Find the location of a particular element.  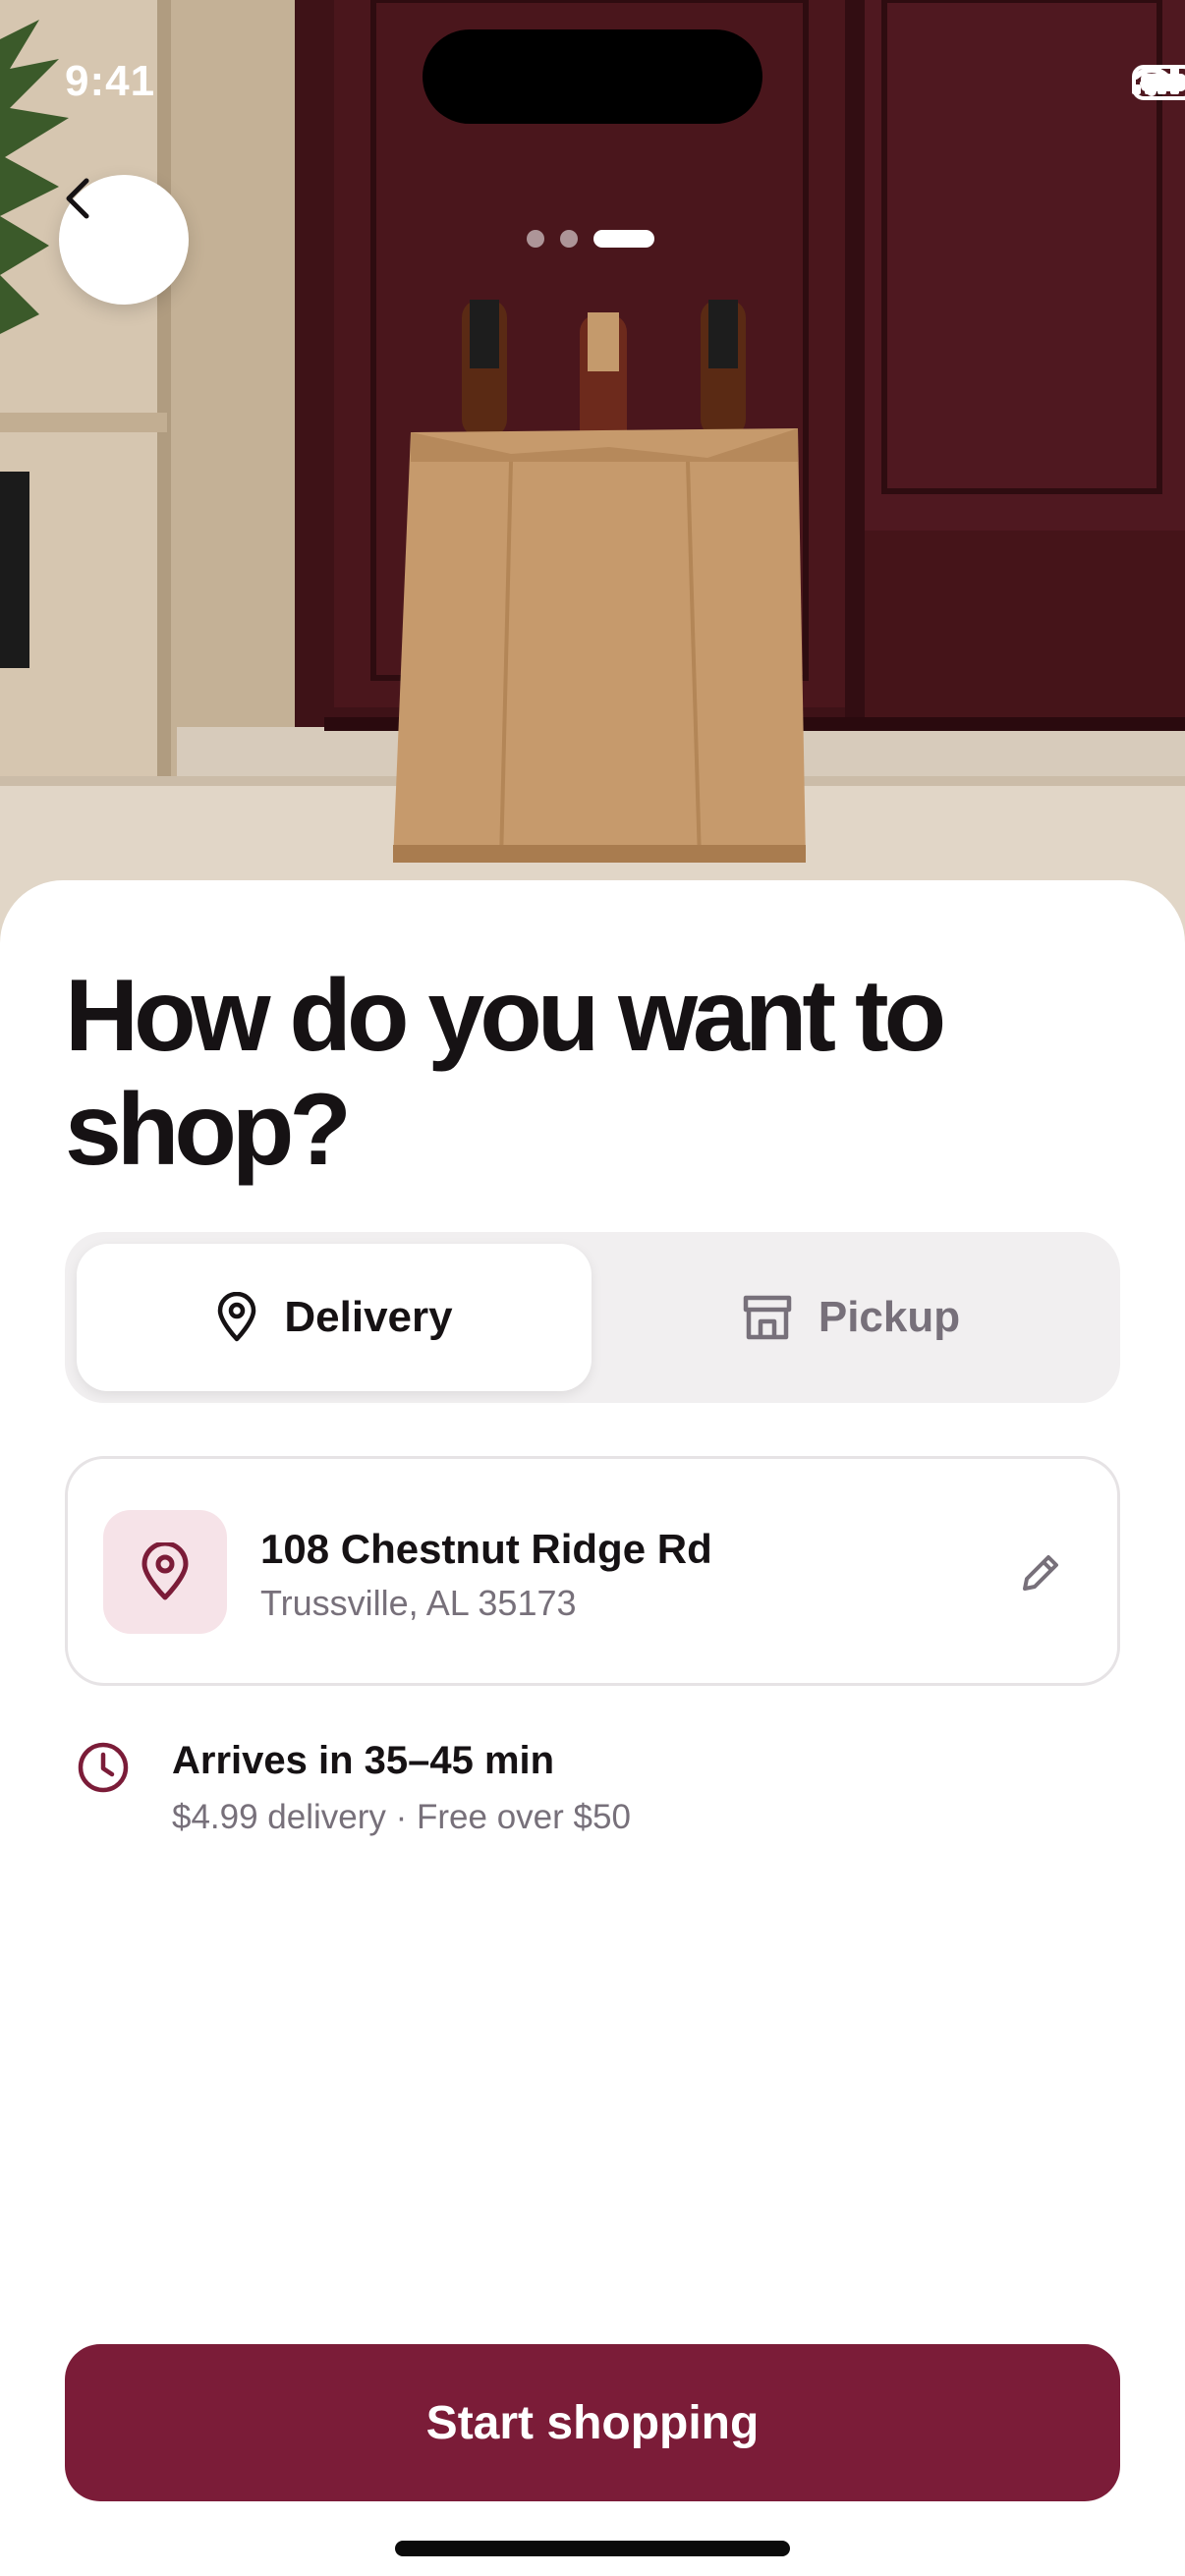

pickup-option-label: Pickup is located at coordinates (890, 1317).